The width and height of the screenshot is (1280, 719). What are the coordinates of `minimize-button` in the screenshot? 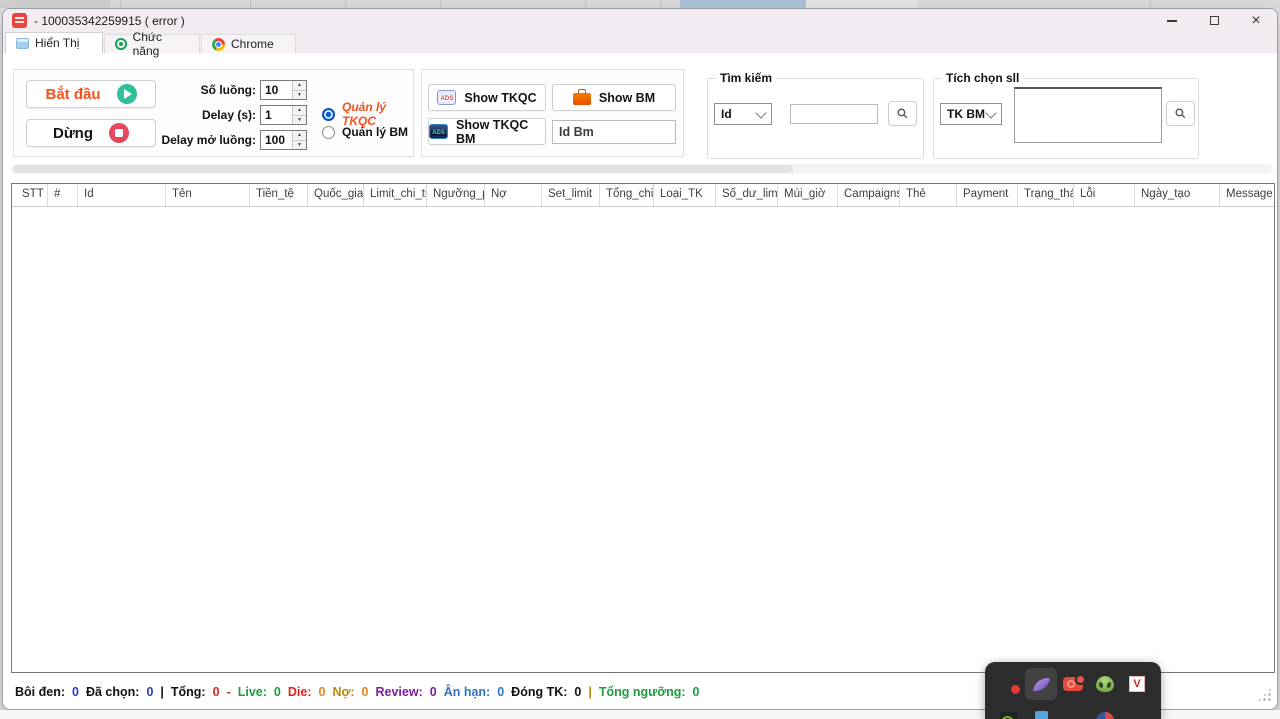 It's located at (1172, 20).